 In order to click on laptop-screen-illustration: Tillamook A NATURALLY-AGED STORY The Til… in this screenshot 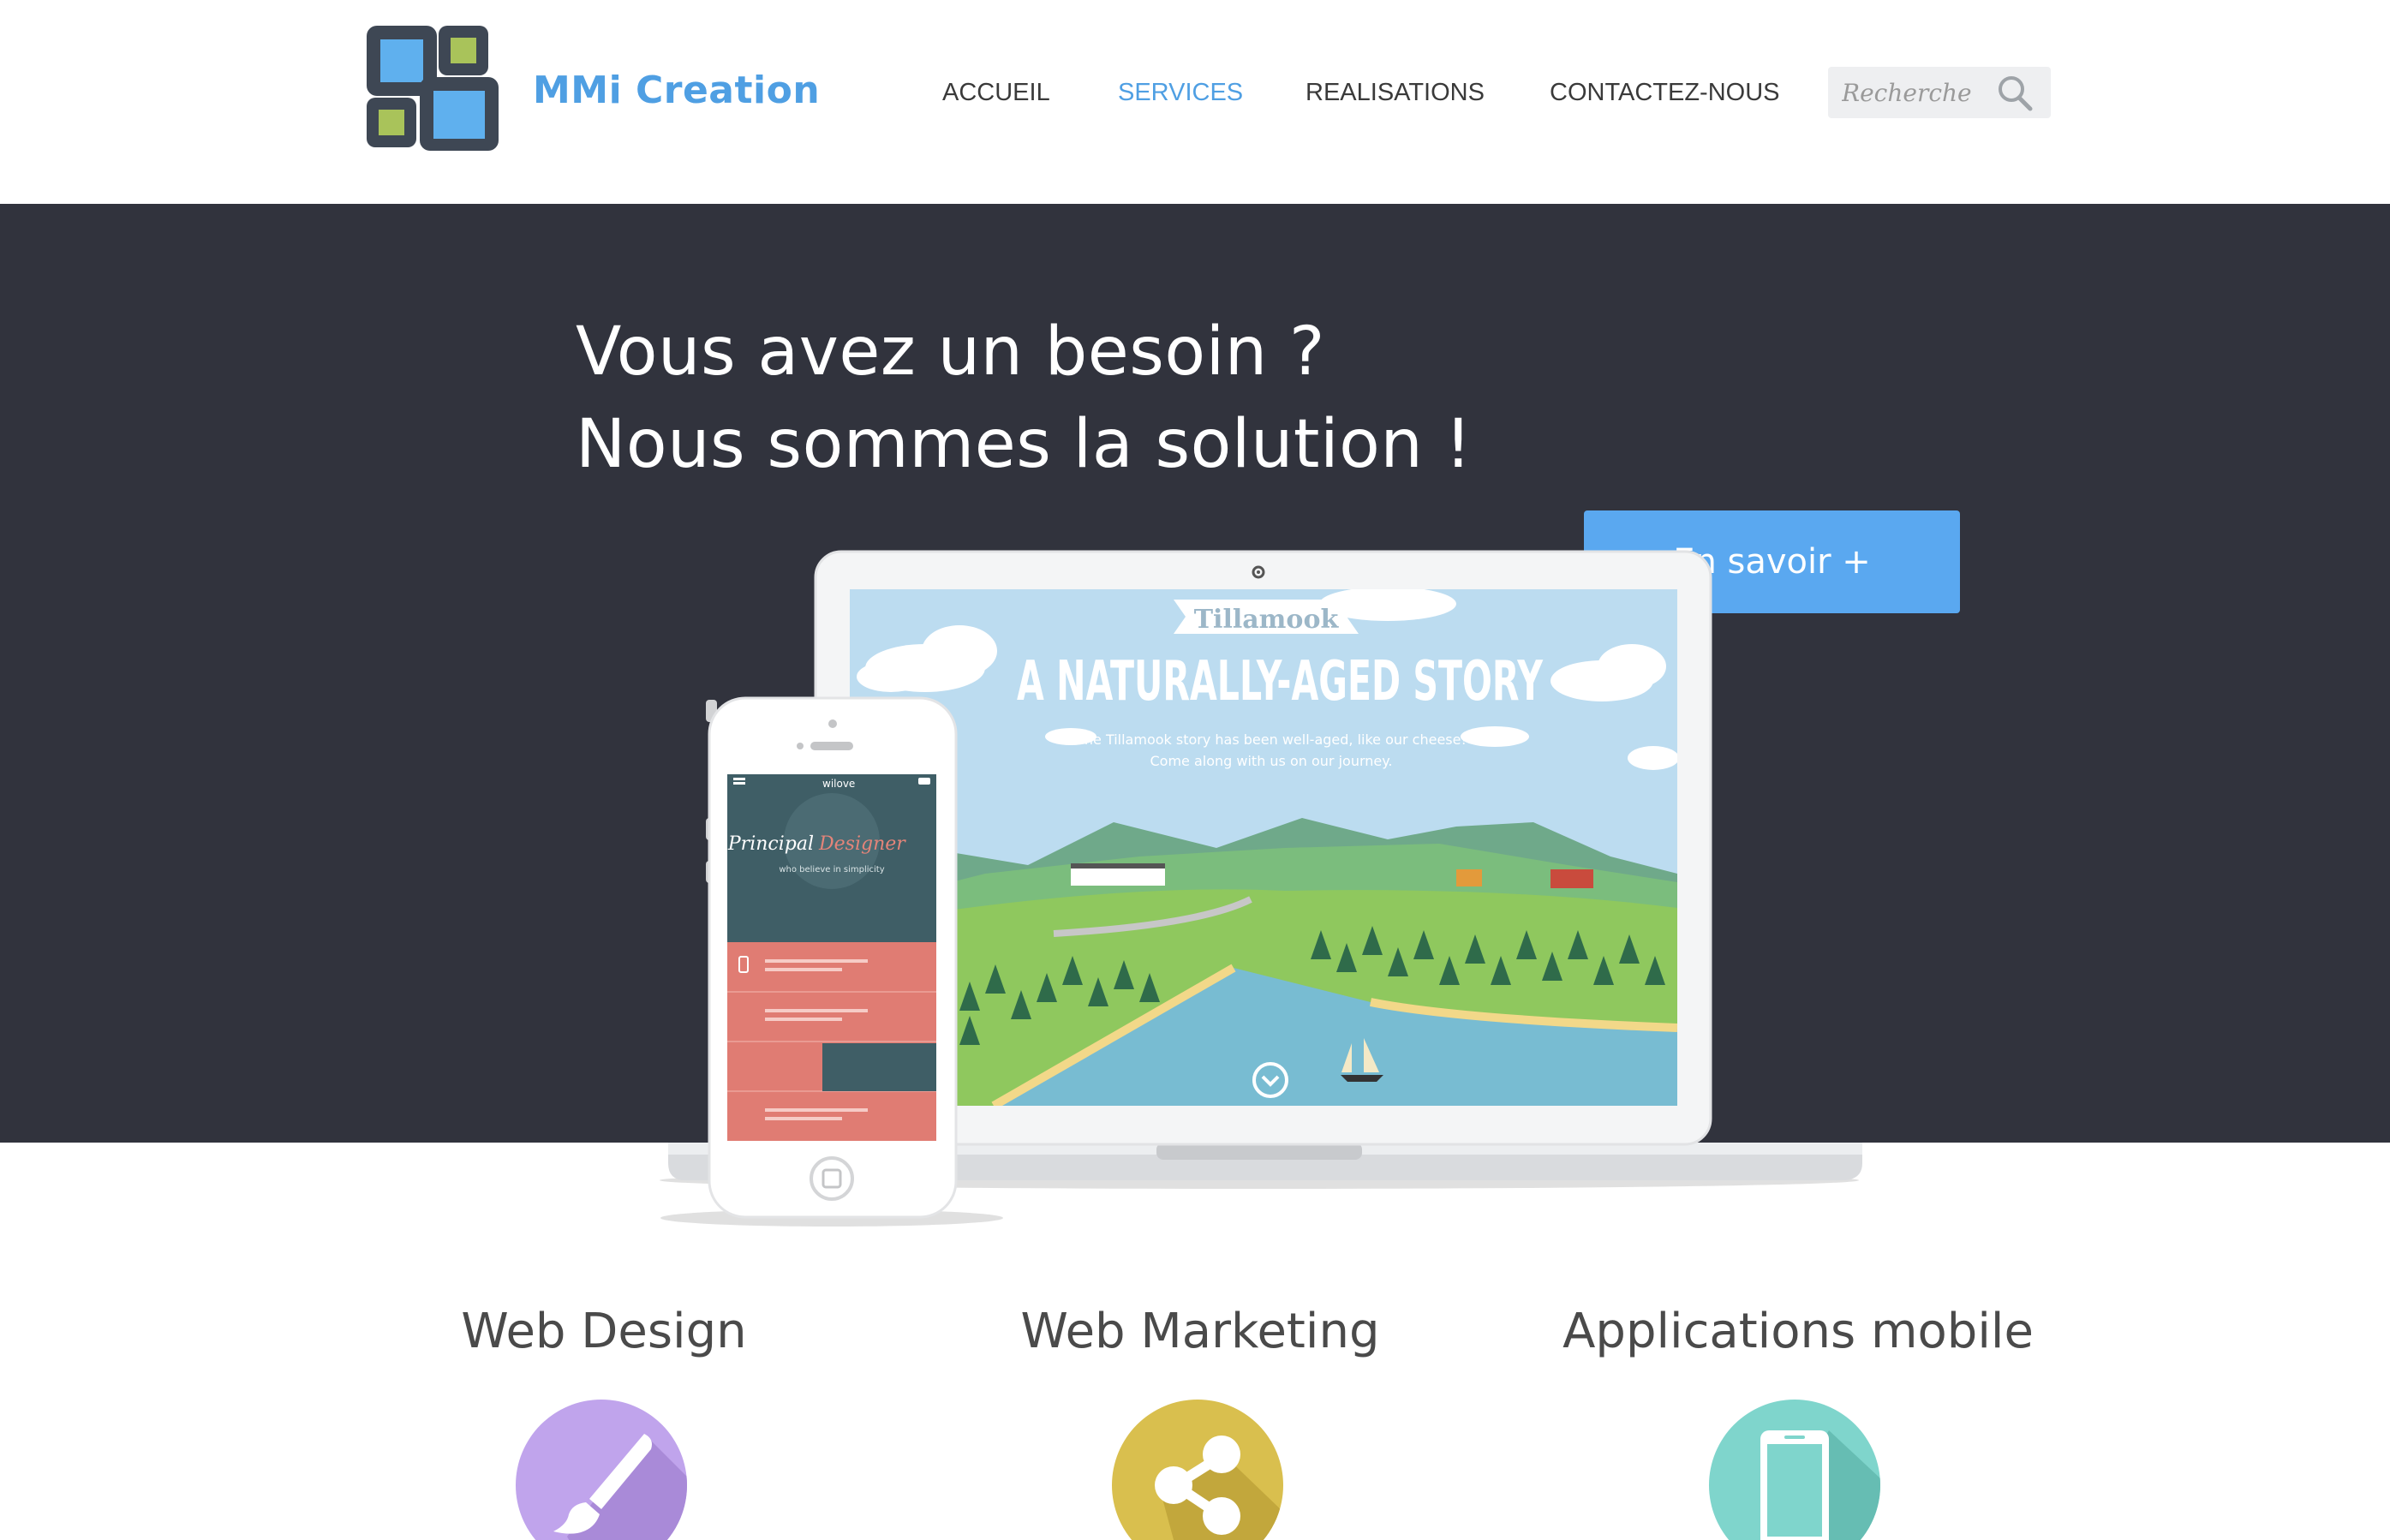, I will do `click(1263, 847)`.